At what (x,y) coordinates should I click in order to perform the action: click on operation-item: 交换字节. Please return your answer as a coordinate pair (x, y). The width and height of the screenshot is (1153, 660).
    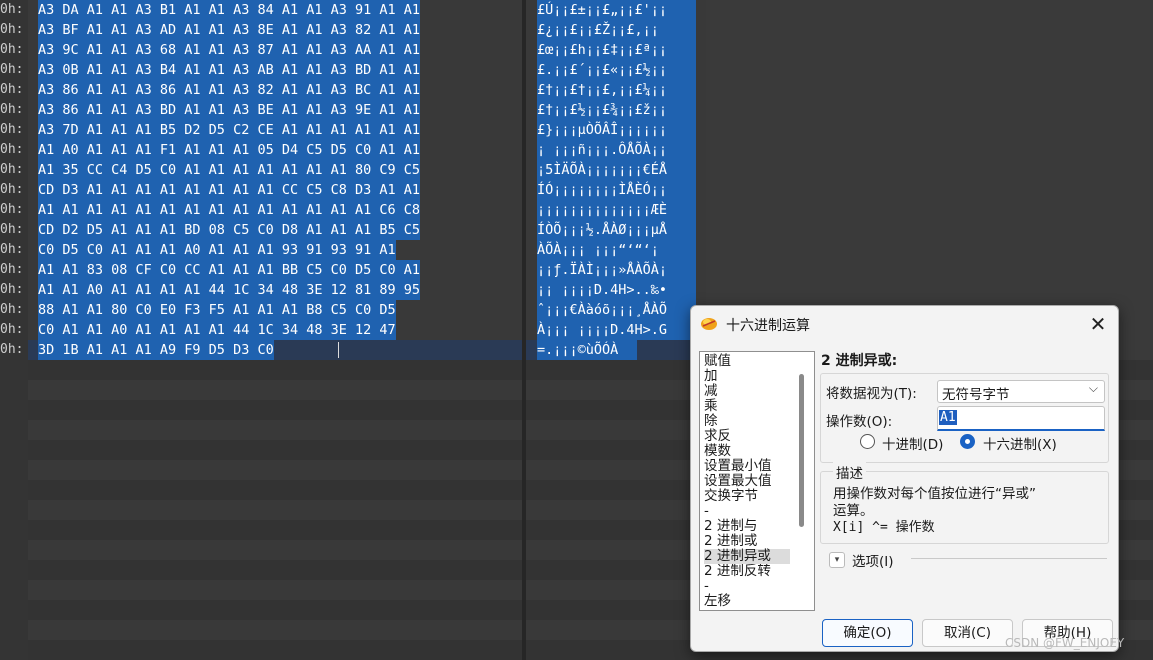
    Looking at the image, I should click on (747, 496).